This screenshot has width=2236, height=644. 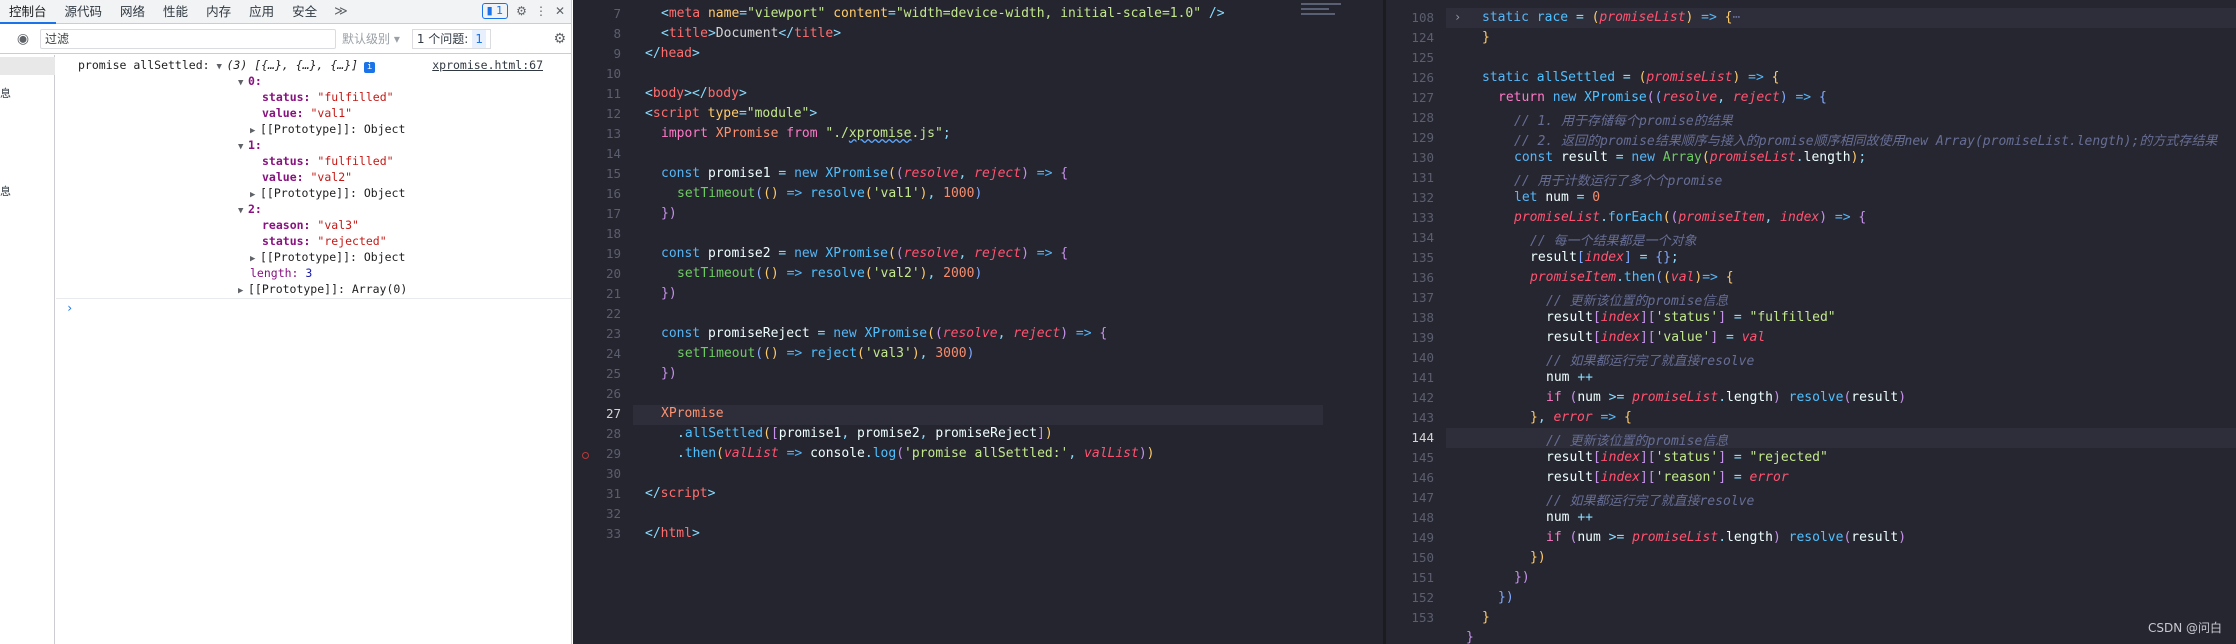 What do you see at coordinates (322, 289) in the screenshot?
I see `array-prototype: ▶ [[Prototype]]: Array(0)` at bounding box center [322, 289].